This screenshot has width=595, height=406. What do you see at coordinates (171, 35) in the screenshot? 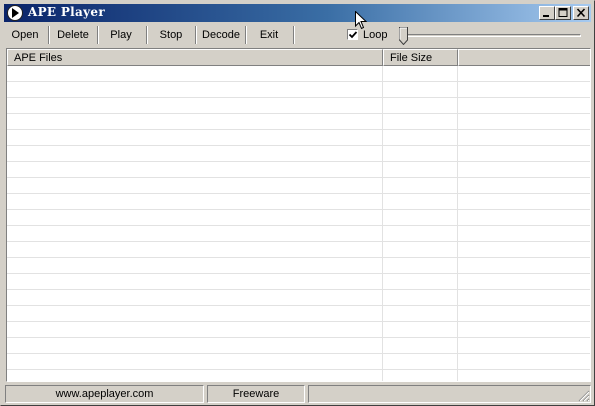
I see `stop-button: Stop` at bounding box center [171, 35].